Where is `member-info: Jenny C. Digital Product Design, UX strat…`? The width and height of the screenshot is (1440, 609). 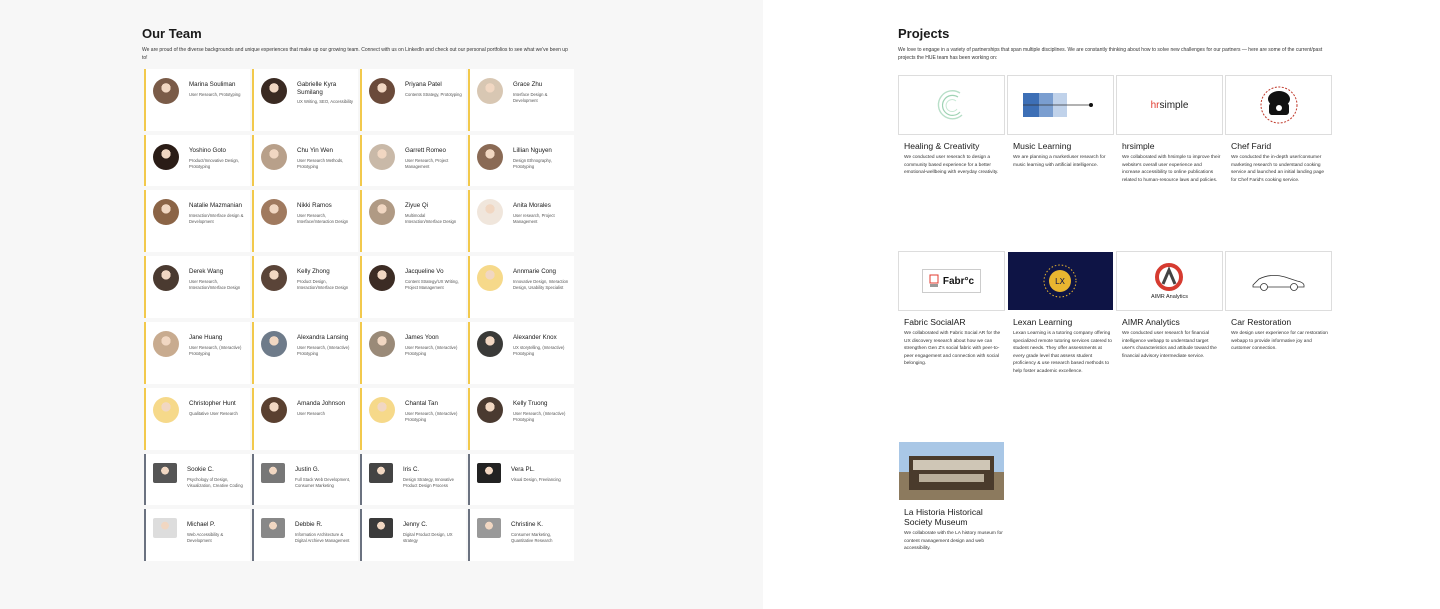 member-info: Jenny C. Digital Product Design, UX strat… is located at coordinates (432, 531).